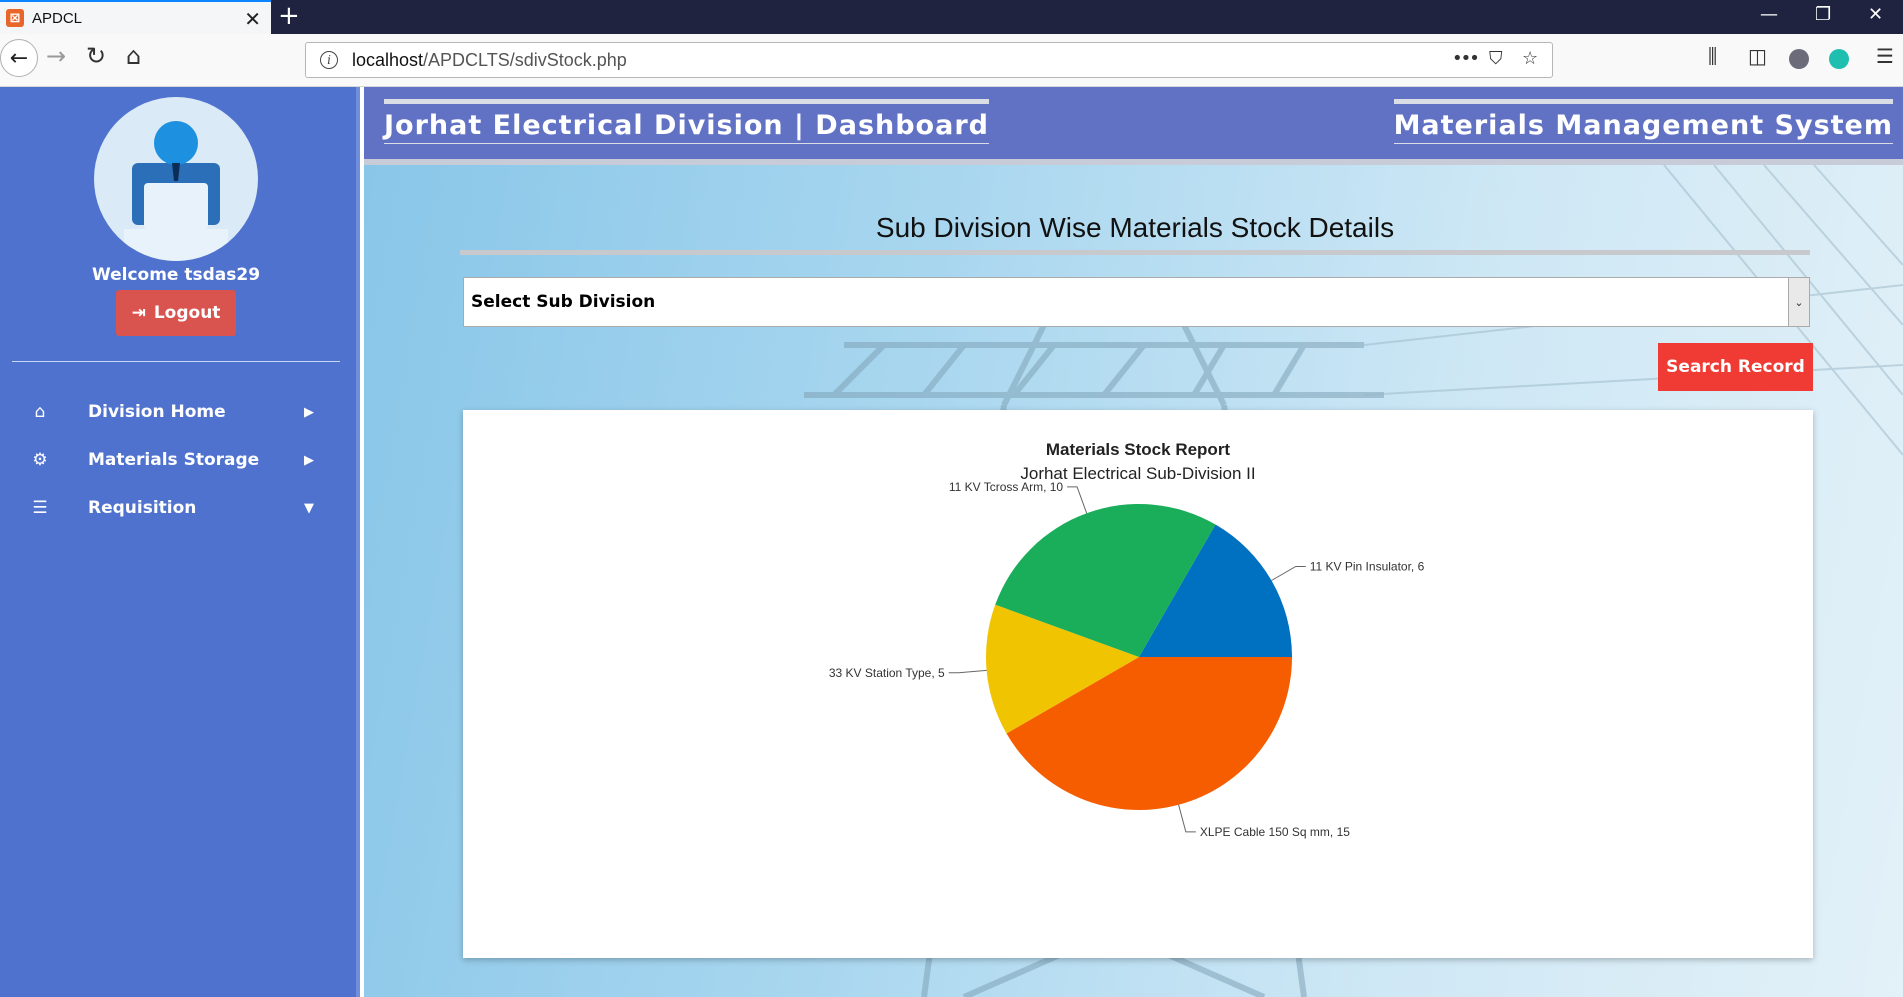  What do you see at coordinates (1496, 58) in the screenshot?
I see `pocket-icon: ⛉` at bounding box center [1496, 58].